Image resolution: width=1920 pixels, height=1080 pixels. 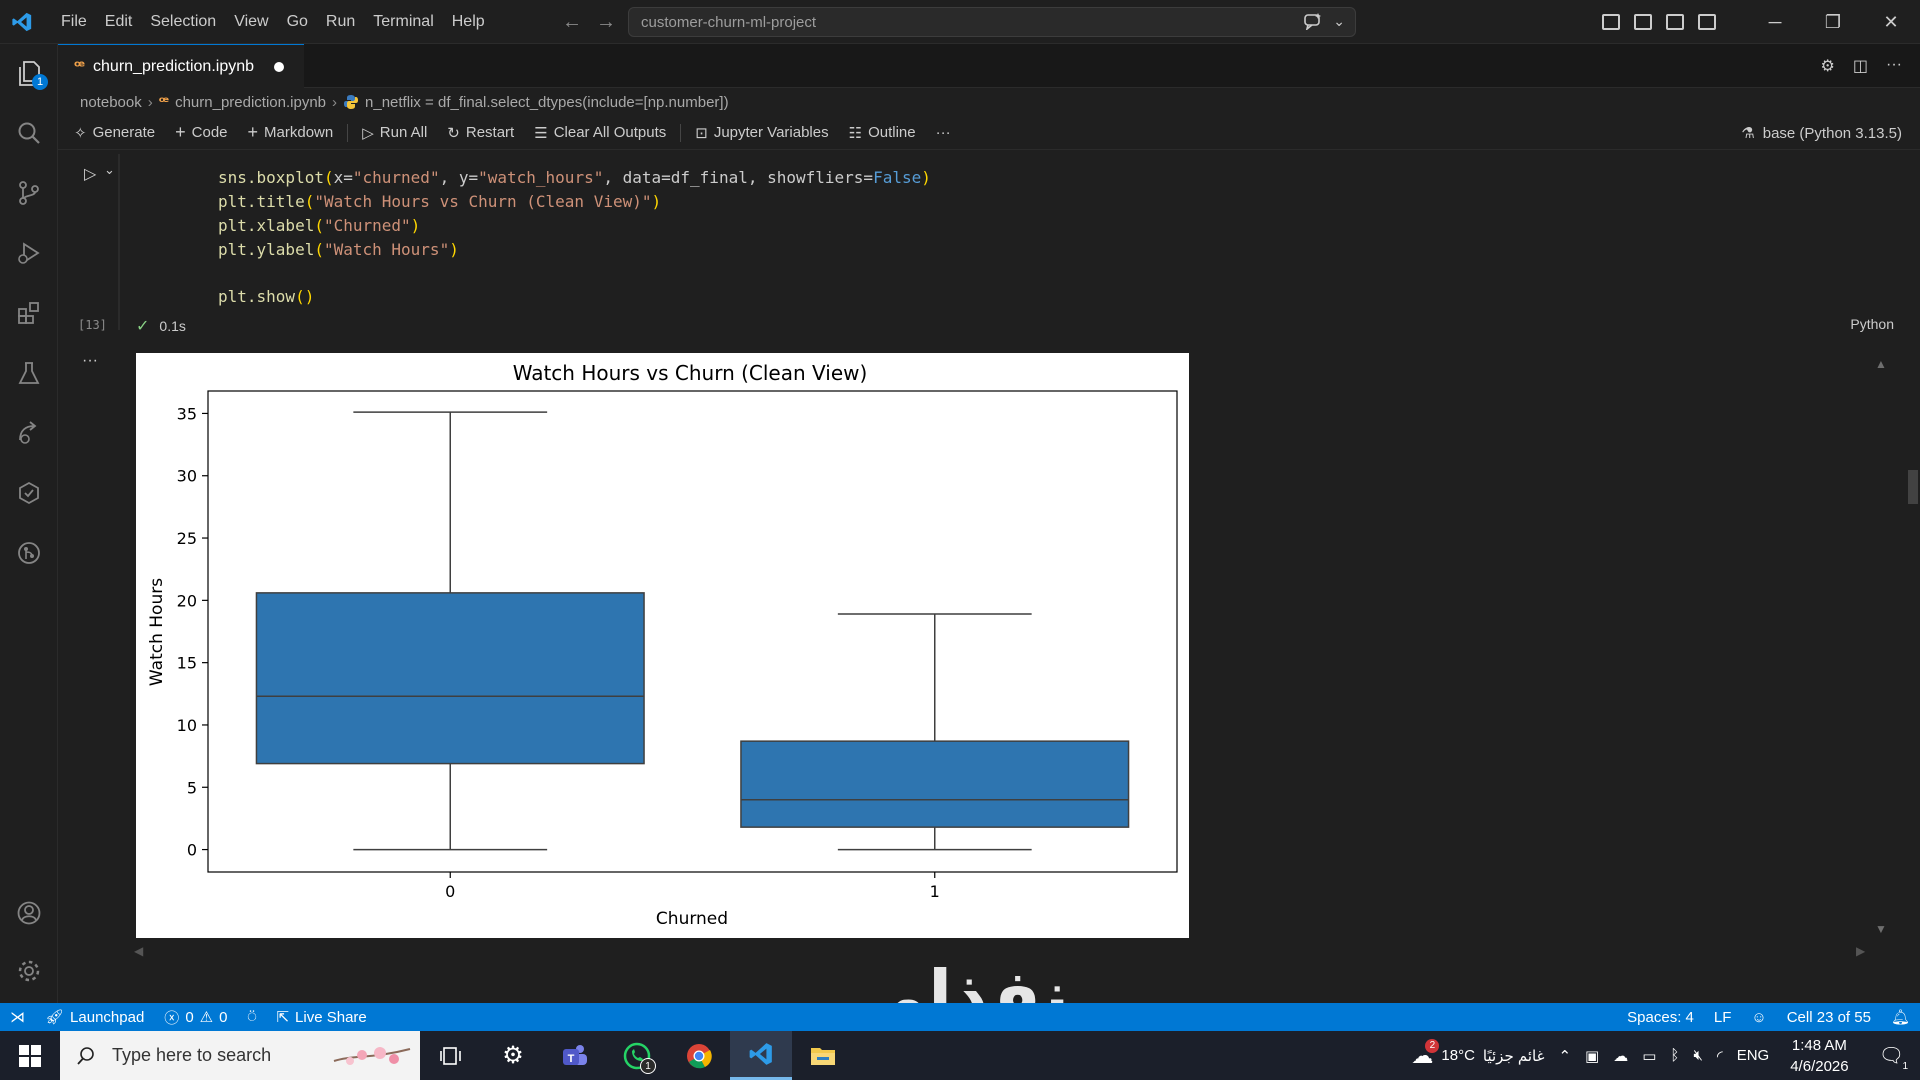 I want to click on notifications-bell-icon: 🔔︎, so click(x=1900, y=1017).